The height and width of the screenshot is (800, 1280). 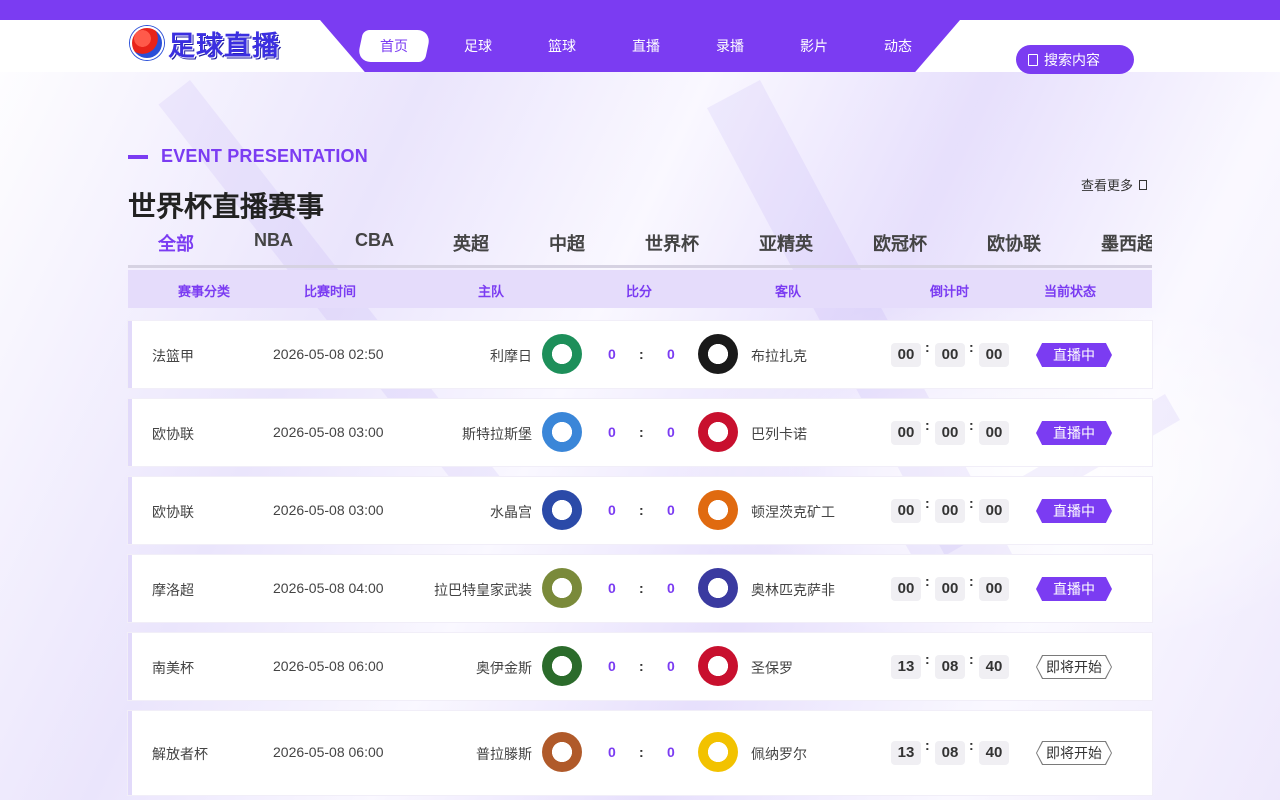 I want to click on nav-item-3: 直播, so click(x=646, y=46).